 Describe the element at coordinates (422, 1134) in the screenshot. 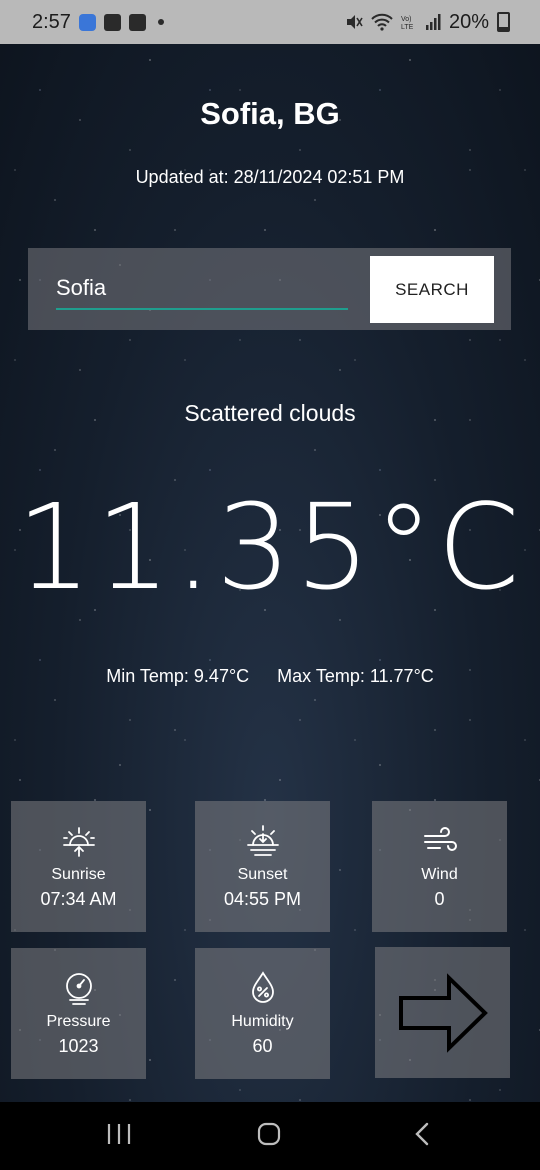

I see `back-icon` at that location.